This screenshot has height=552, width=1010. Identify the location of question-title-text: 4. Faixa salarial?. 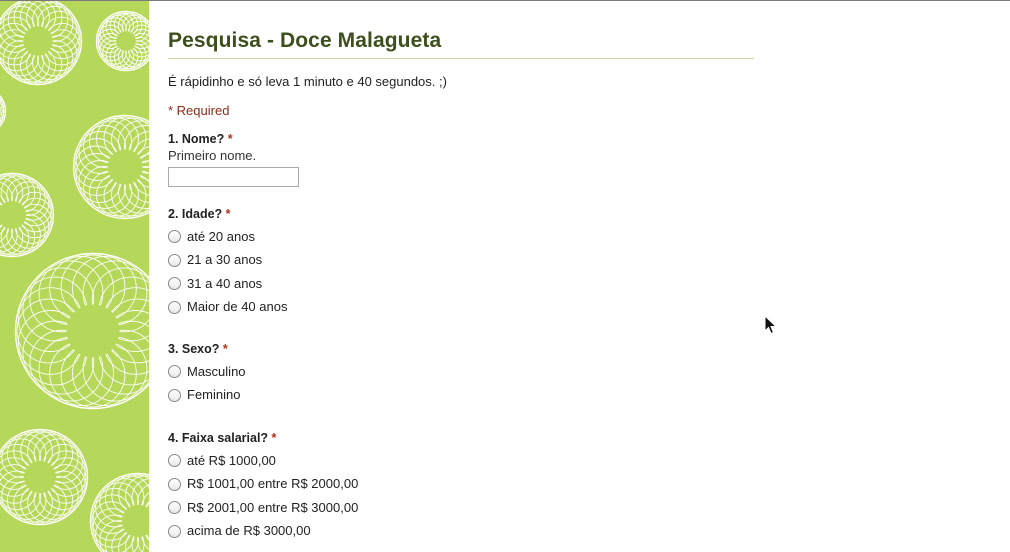
(218, 438).